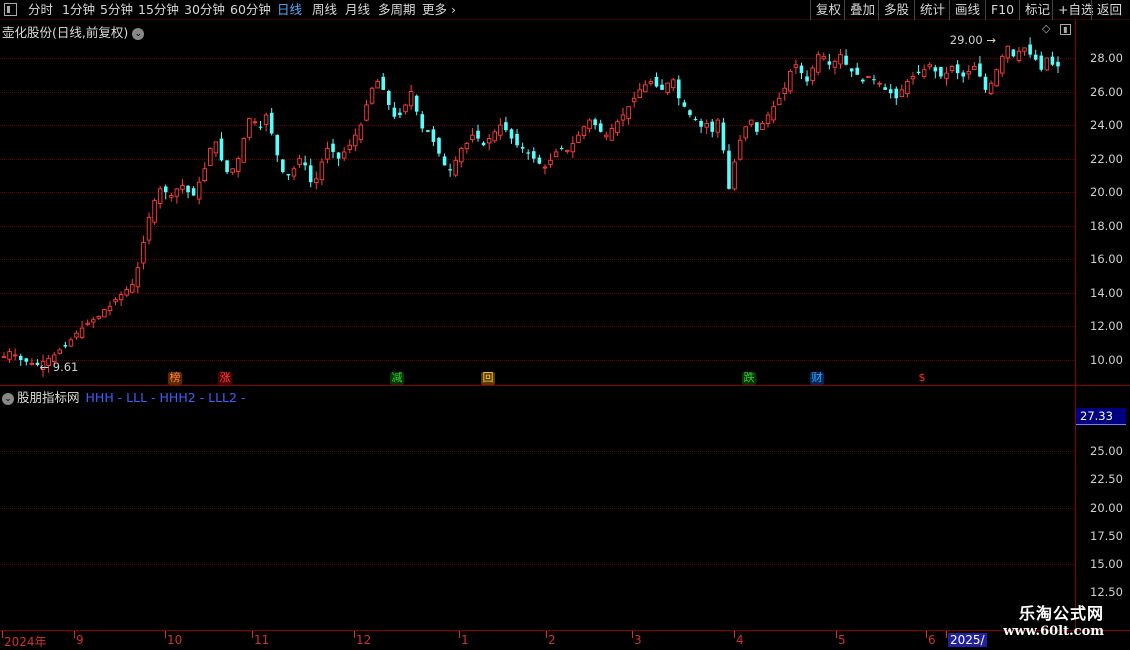 Image resolution: width=1130 pixels, height=650 pixels. Describe the element at coordinates (8, 398) in the screenshot. I see `chevron-down-icon: ⌄` at that location.